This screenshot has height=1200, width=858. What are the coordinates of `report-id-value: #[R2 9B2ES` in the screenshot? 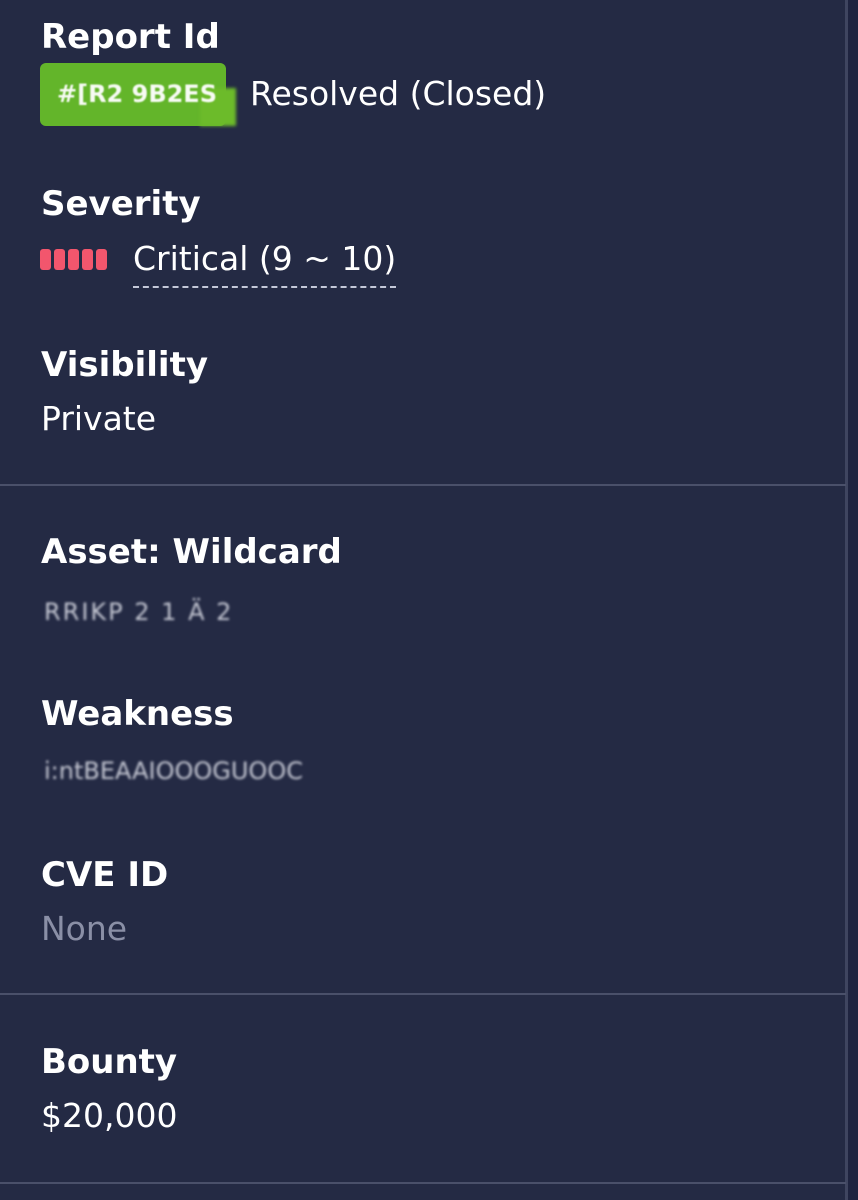 It's located at (137, 94).